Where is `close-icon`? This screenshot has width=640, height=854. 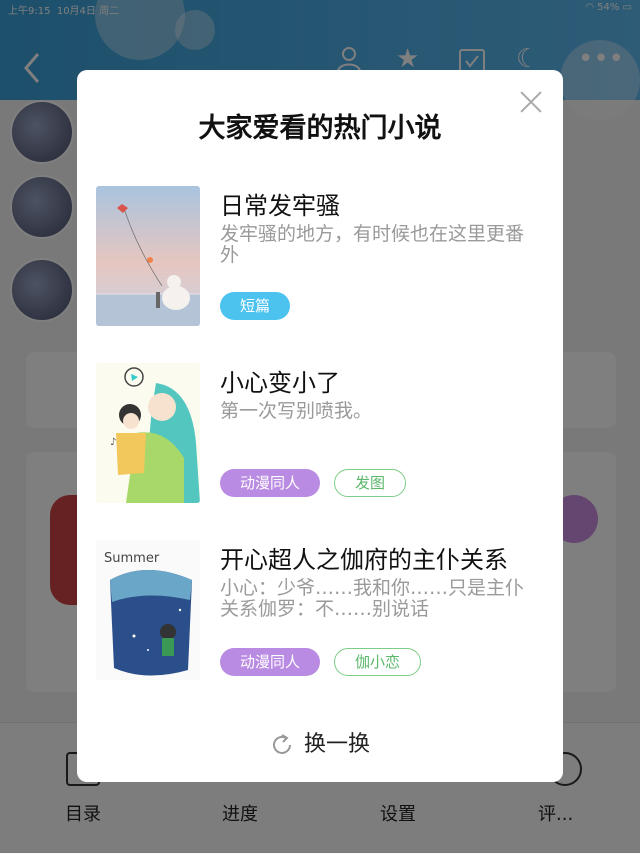 close-icon is located at coordinates (531, 102).